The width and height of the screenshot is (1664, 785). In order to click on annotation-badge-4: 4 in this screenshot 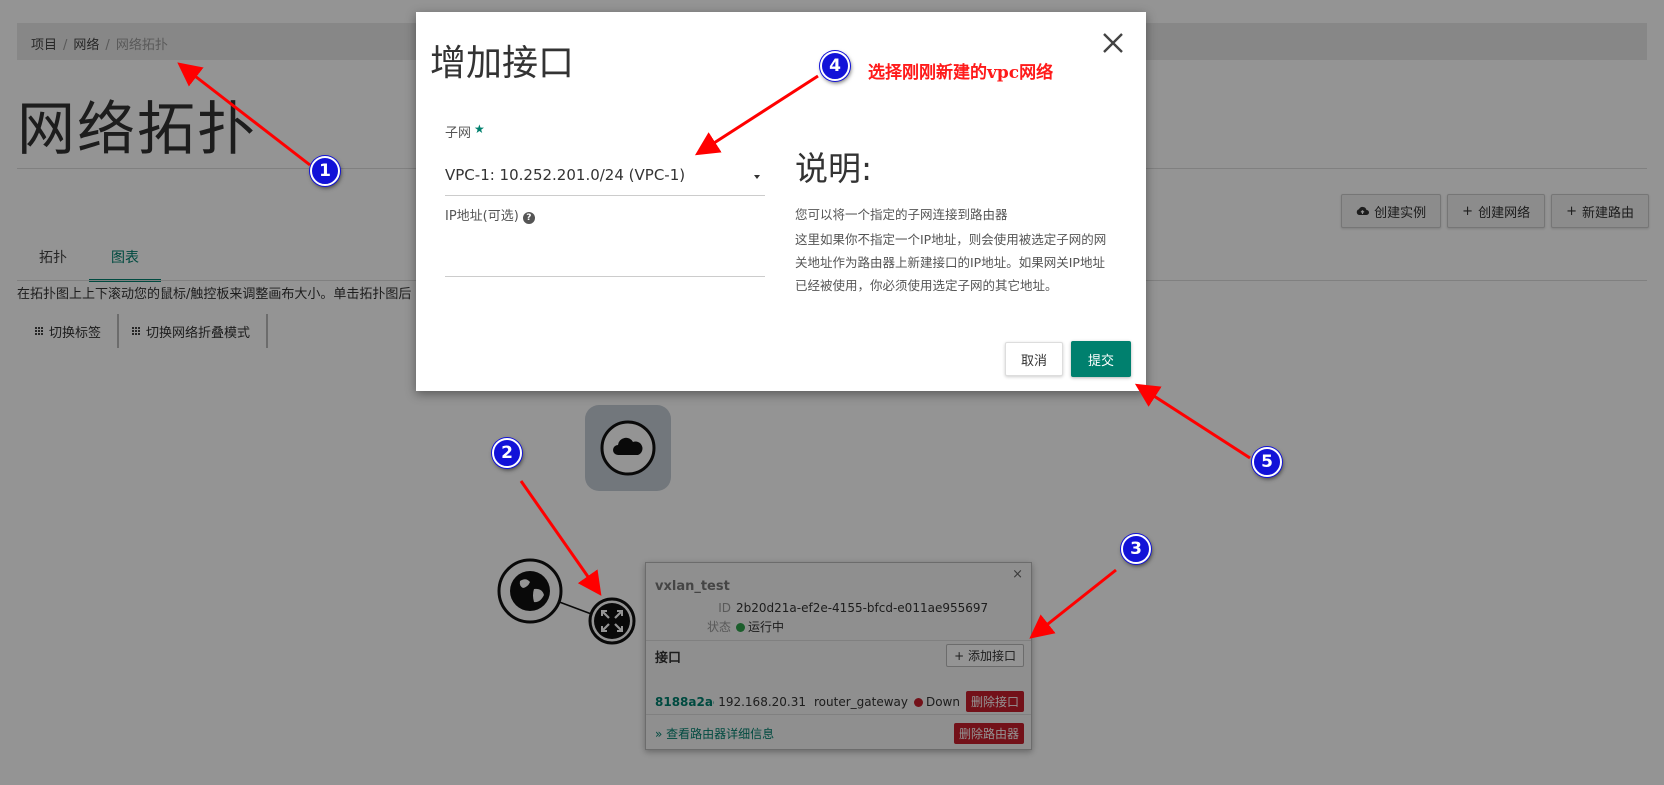, I will do `click(835, 66)`.